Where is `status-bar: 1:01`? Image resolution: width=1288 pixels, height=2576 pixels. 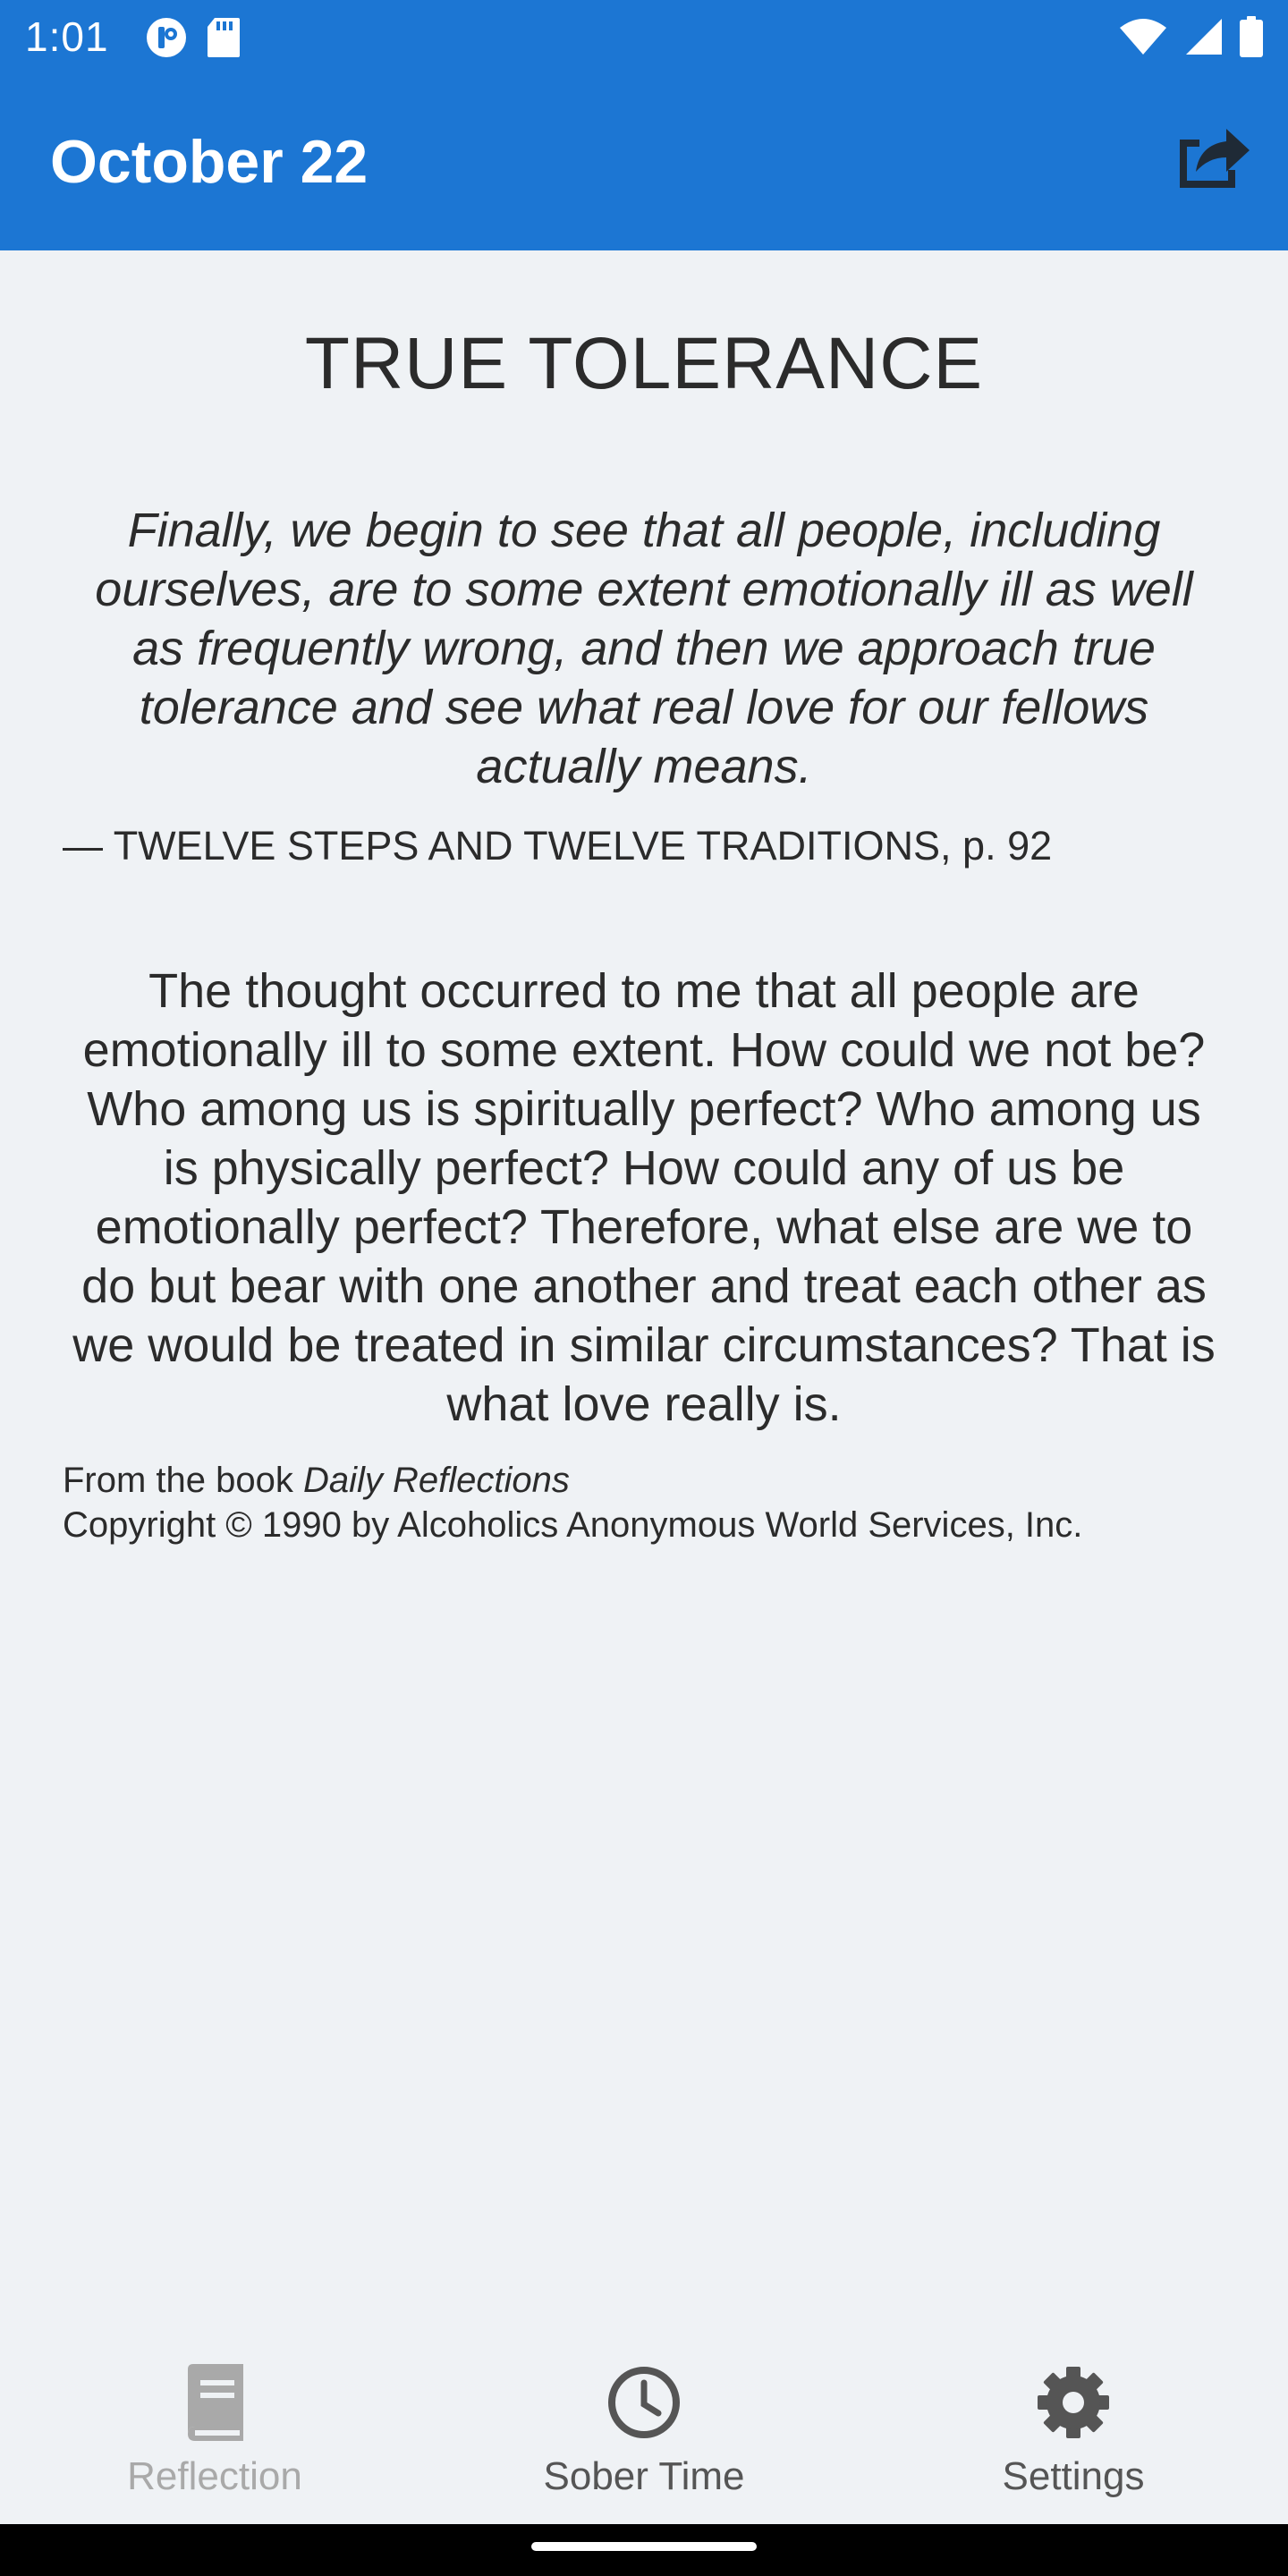
status-bar: 1:01 is located at coordinates (644, 36).